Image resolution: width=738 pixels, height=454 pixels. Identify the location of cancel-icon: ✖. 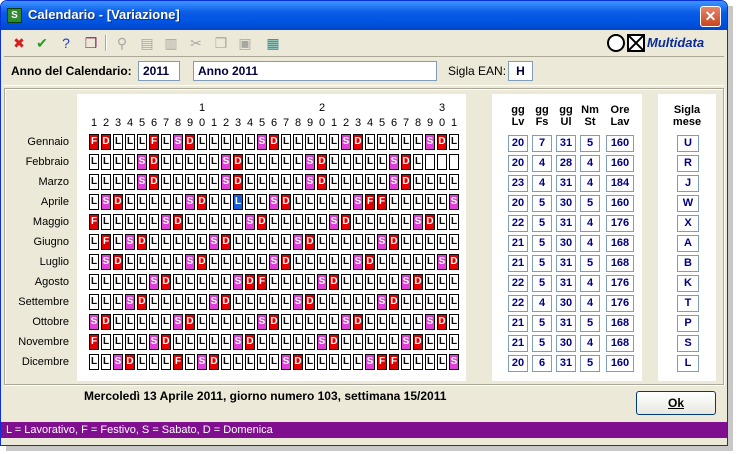
(19, 43).